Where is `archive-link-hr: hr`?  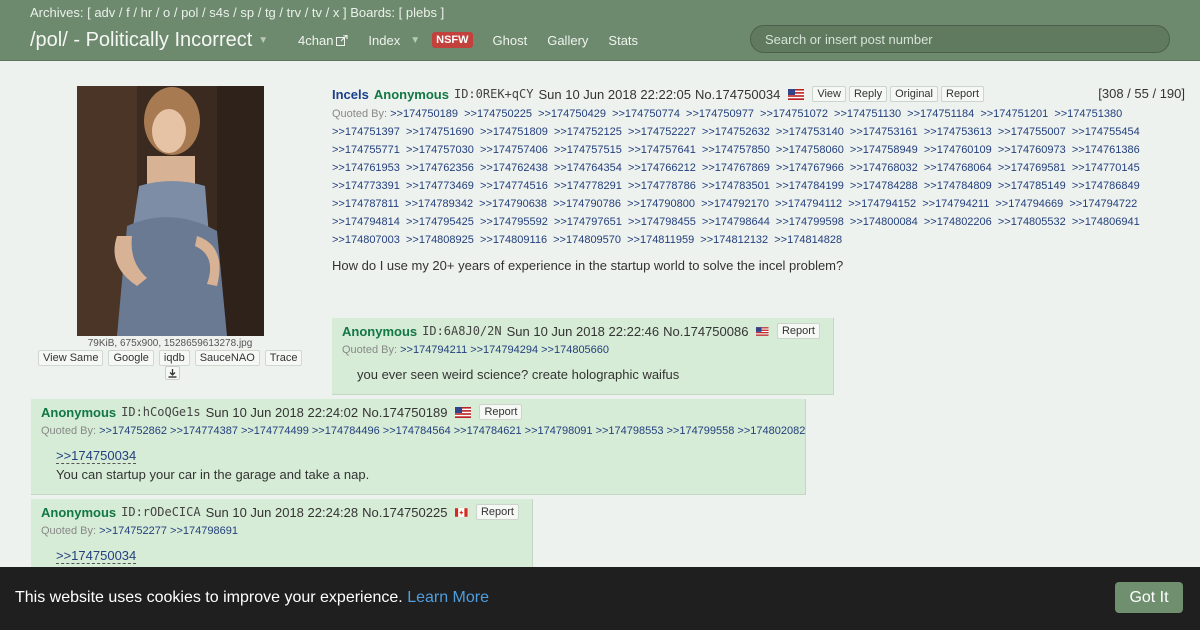 archive-link-hr: hr is located at coordinates (147, 12).